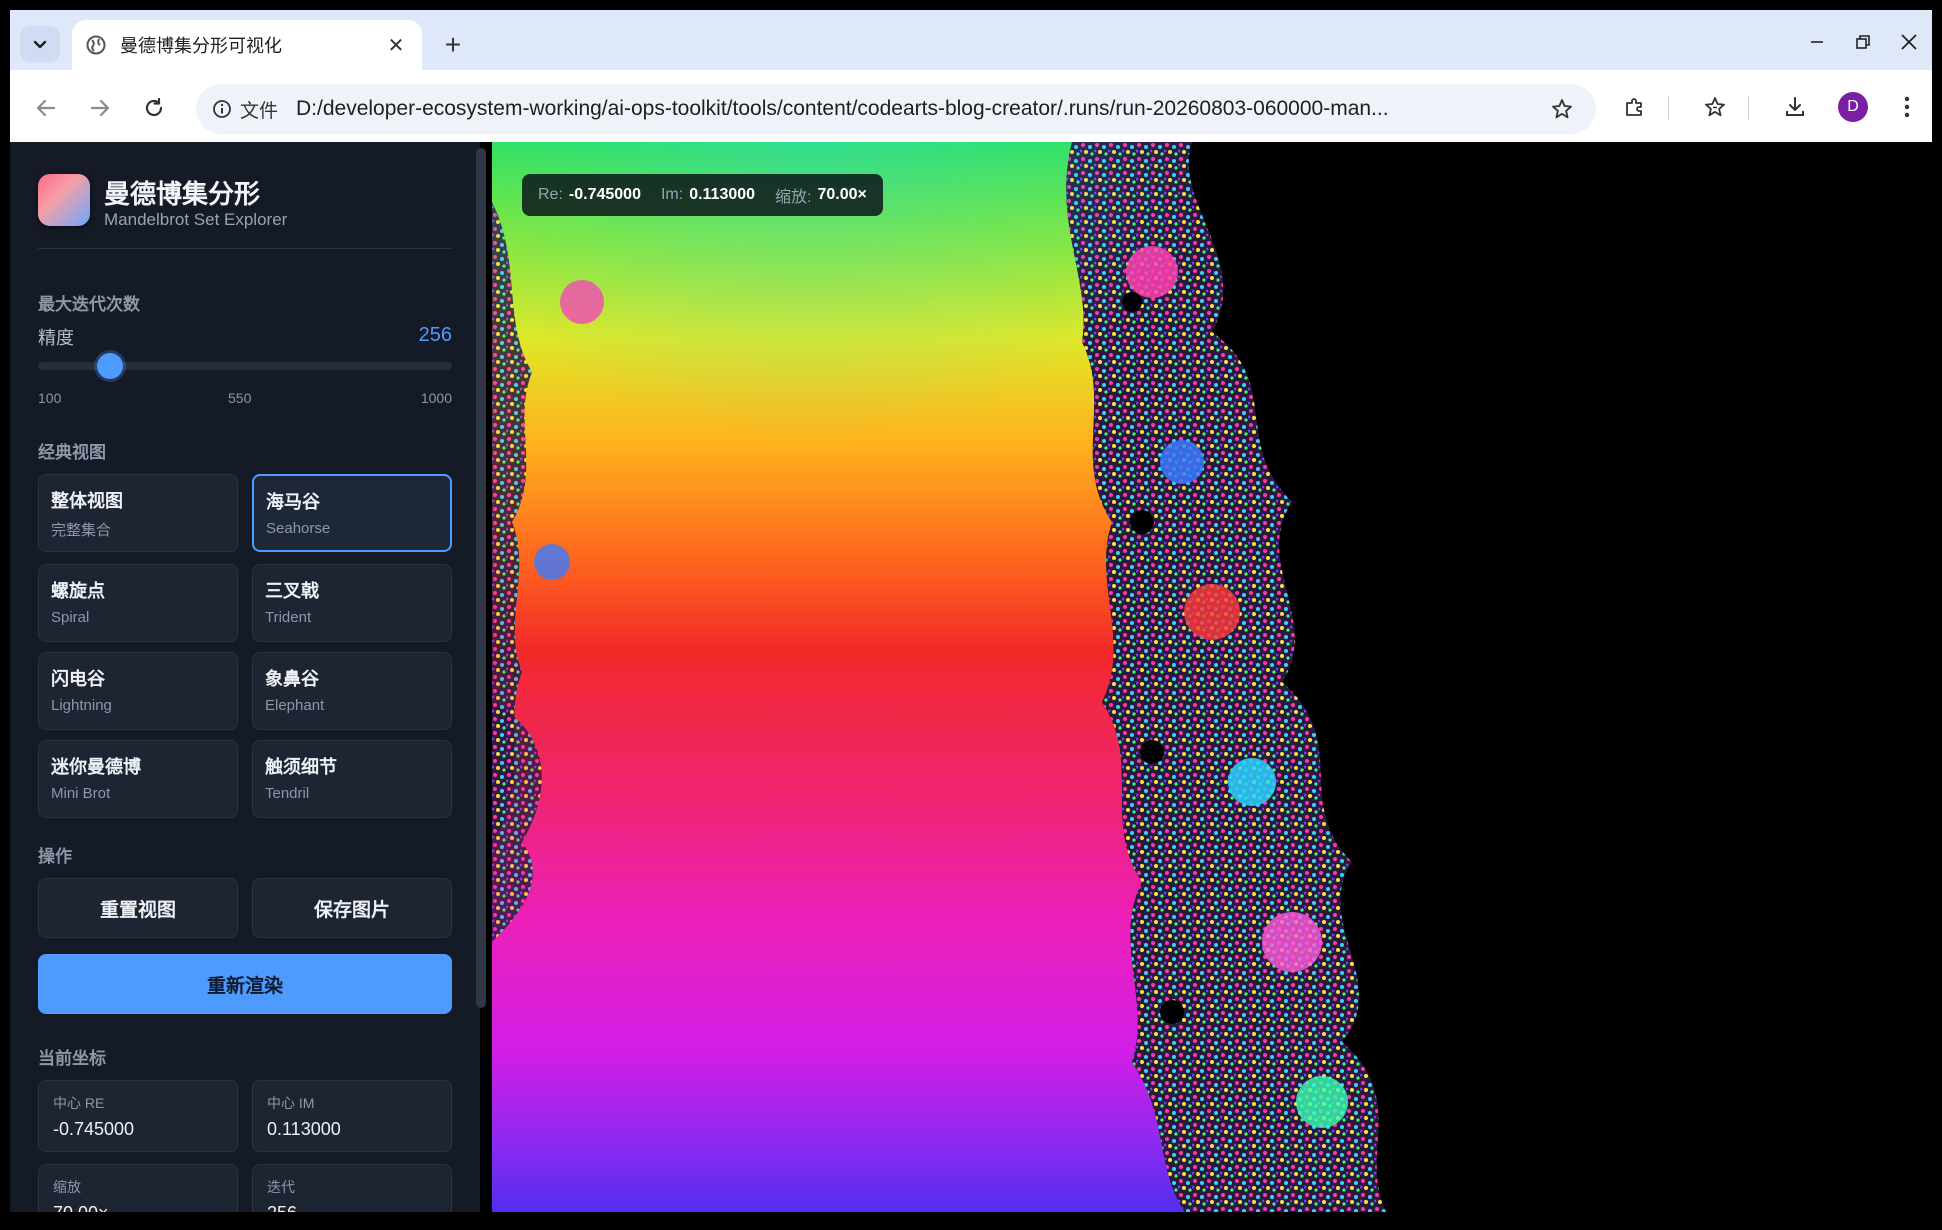  What do you see at coordinates (304, 1129) in the screenshot?
I see `center-im-value: 0.113000` at bounding box center [304, 1129].